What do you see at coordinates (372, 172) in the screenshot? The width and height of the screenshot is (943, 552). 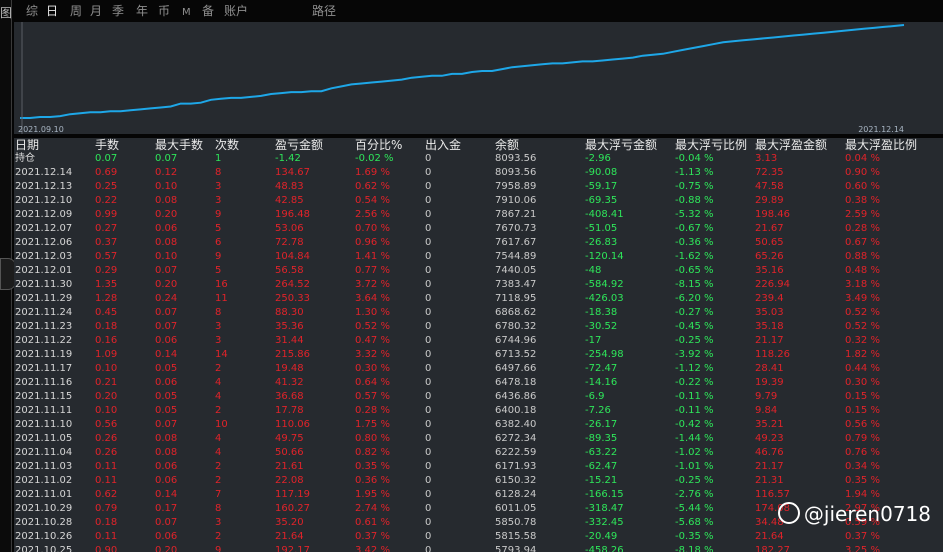 I see `cell-col-6: 1.69 %` at bounding box center [372, 172].